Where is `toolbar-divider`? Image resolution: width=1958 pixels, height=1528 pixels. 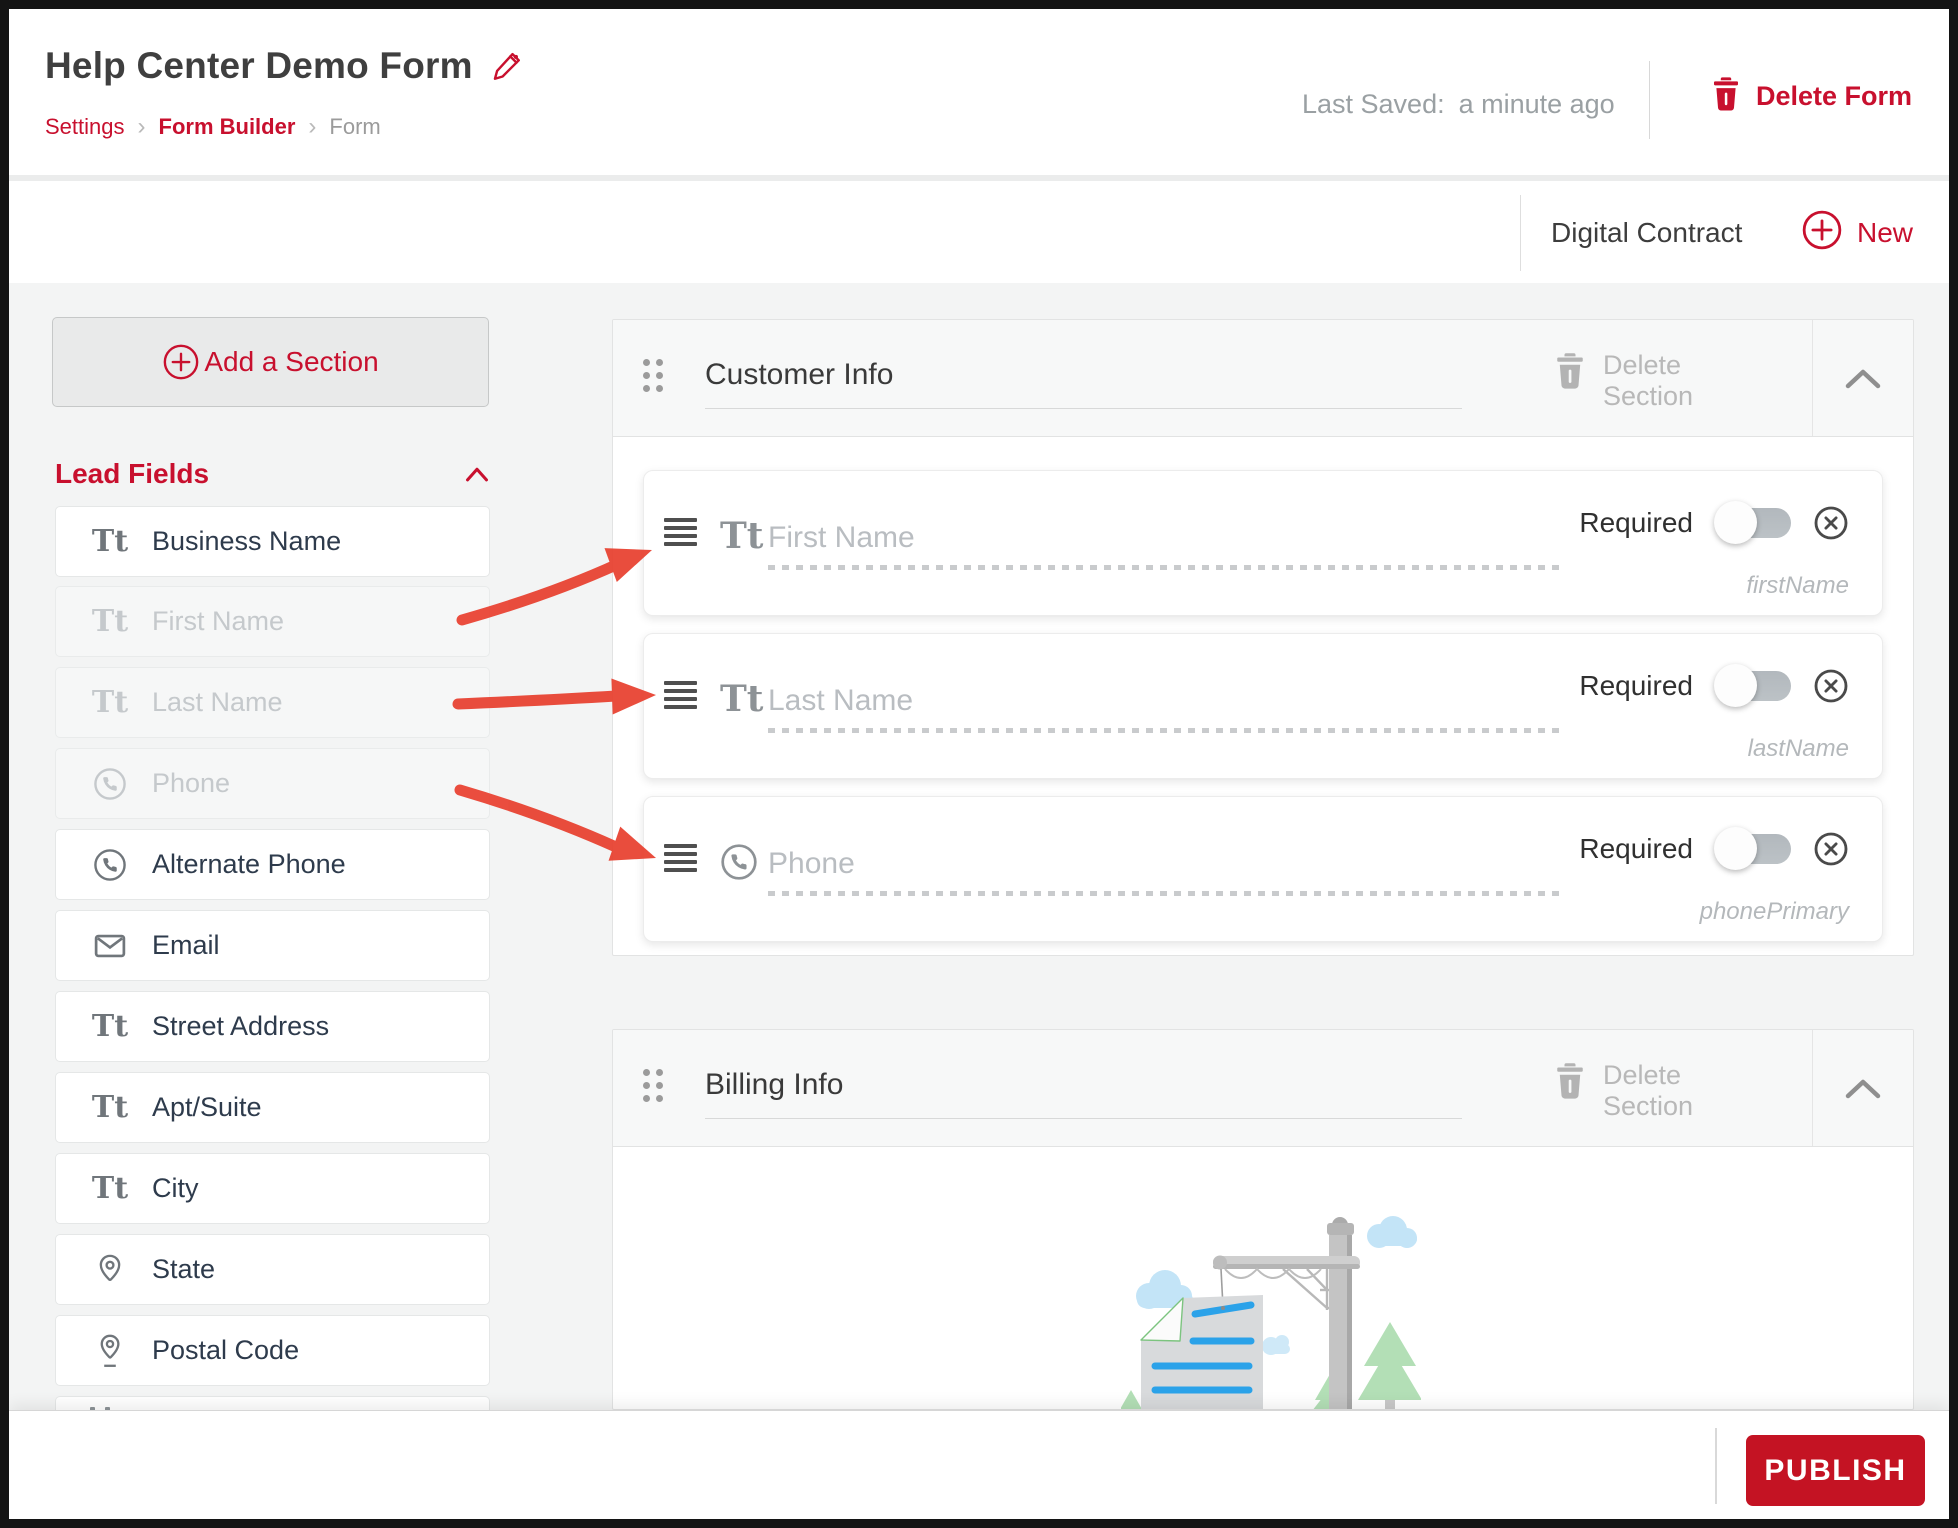 toolbar-divider is located at coordinates (1520, 233).